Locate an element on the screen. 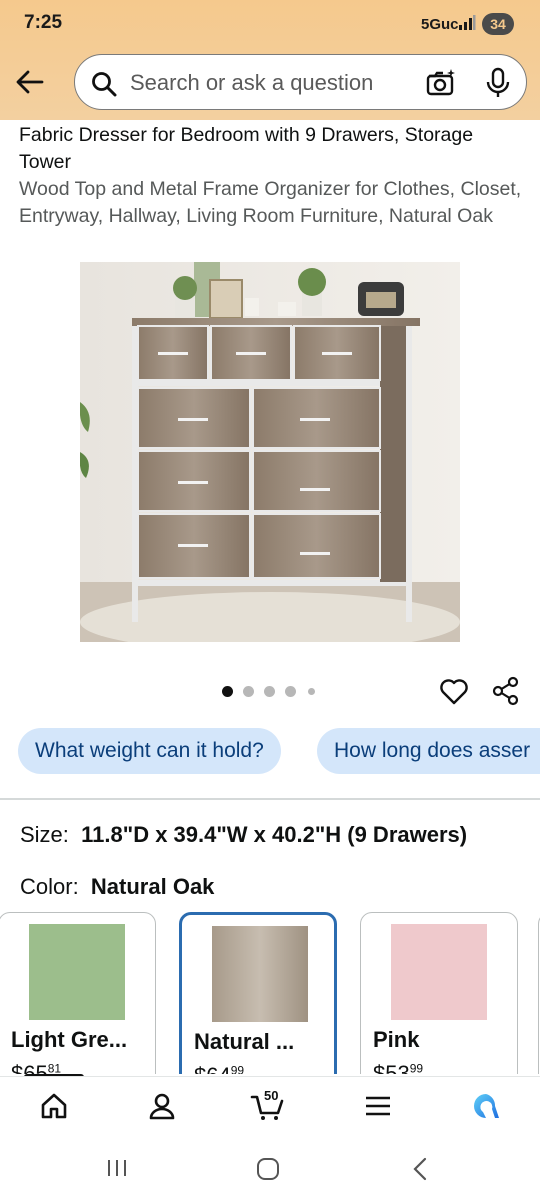 The image size is (540, 1200). swatch-name: Pink is located at coordinates (396, 1039).